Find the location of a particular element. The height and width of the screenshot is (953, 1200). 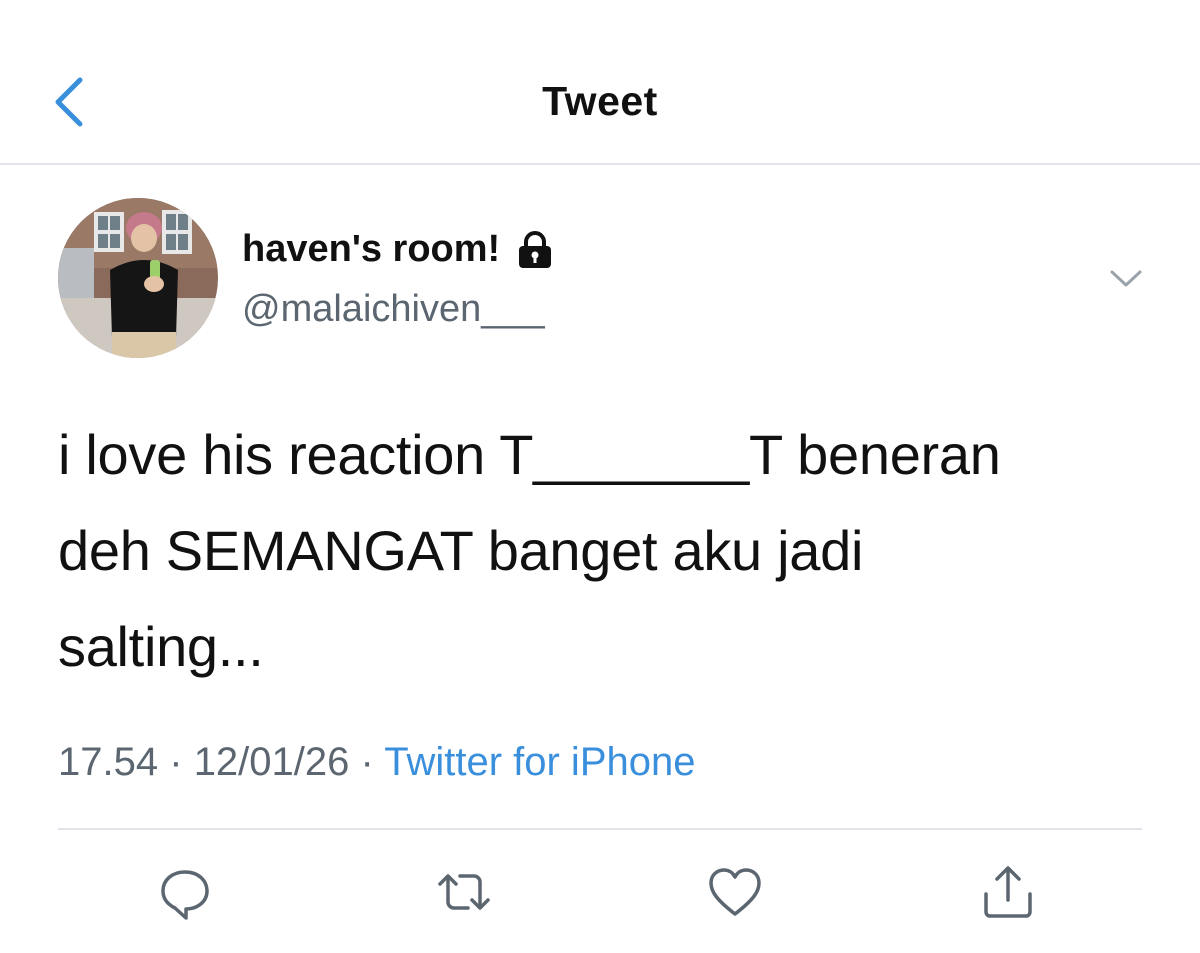

like-button is located at coordinates (735, 892).